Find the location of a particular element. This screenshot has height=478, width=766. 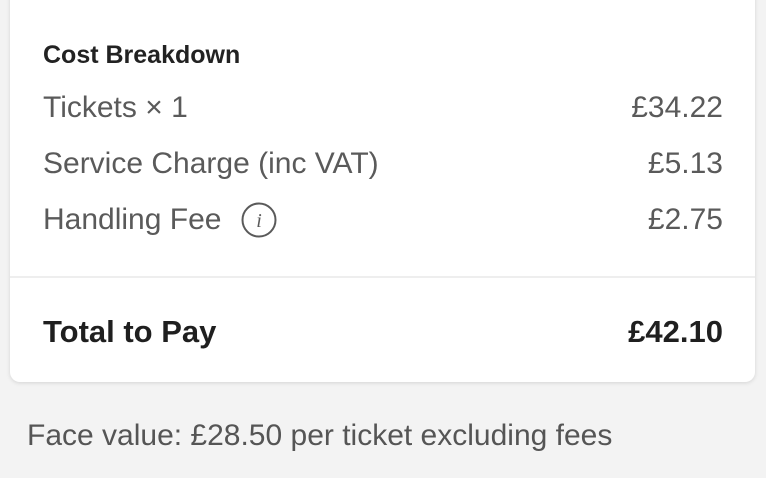

total-row: Total to Pay £42.10 is located at coordinates (383, 332).